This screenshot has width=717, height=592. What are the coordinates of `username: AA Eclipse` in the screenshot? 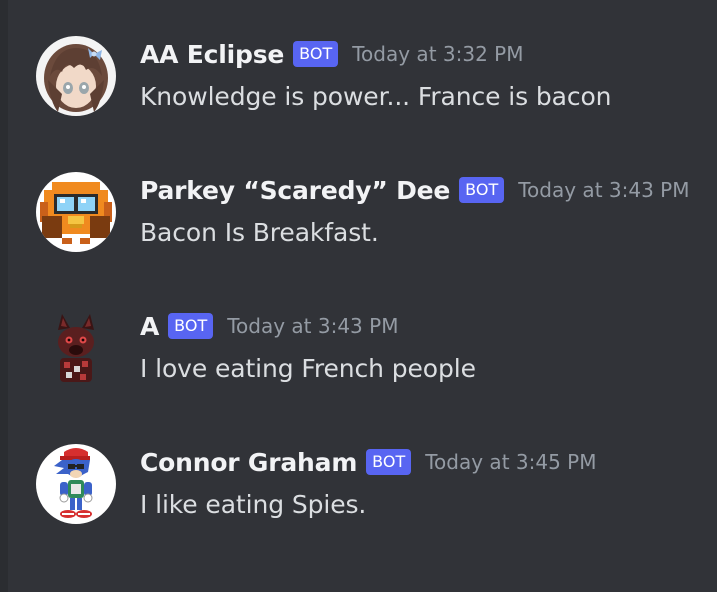 It's located at (212, 54).